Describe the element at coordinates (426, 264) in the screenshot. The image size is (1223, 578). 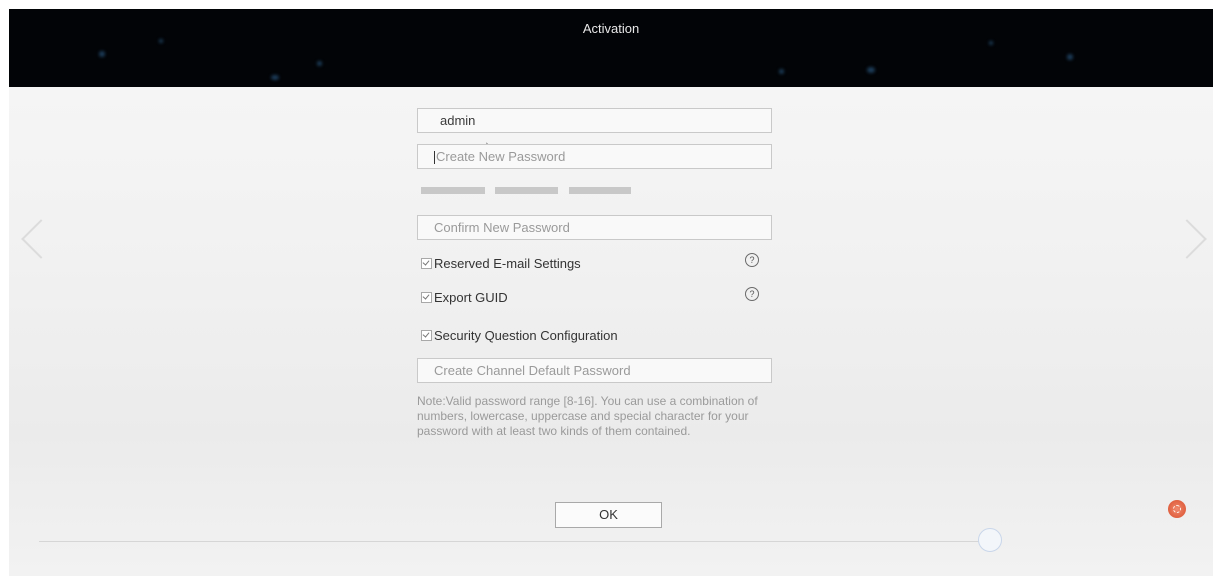
I see `reserved-email-checkbox` at that location.